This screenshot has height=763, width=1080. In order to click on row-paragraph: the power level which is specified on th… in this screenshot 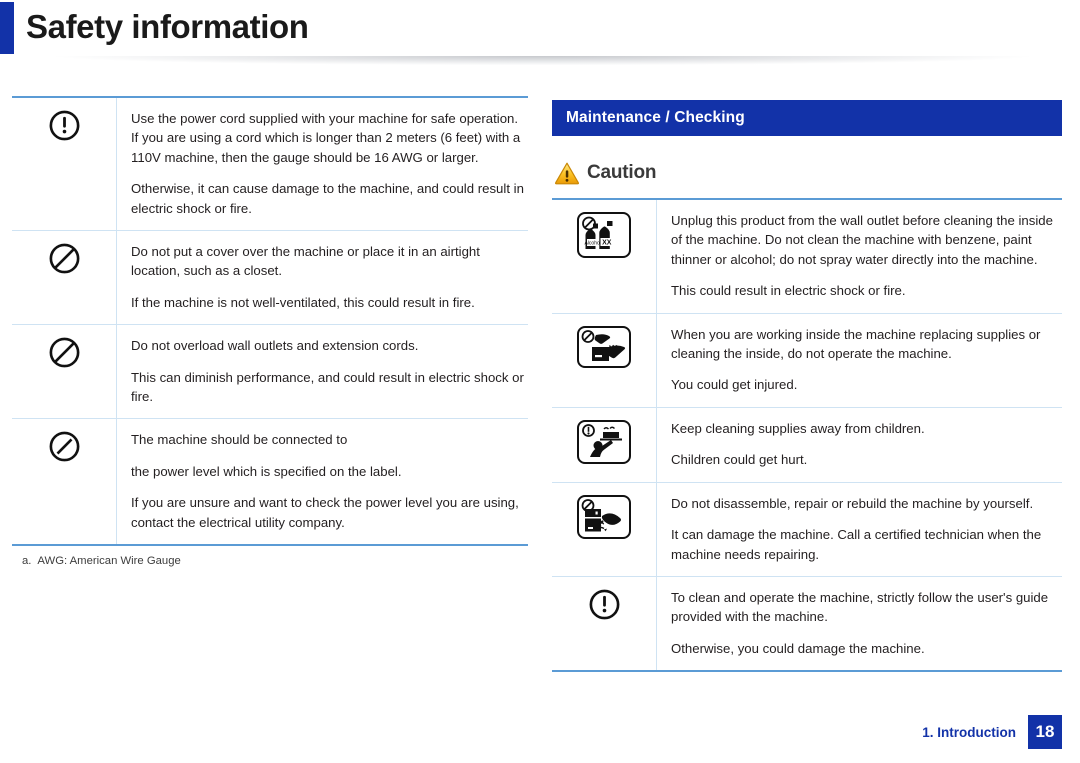, I will do `click(266, 471)`.